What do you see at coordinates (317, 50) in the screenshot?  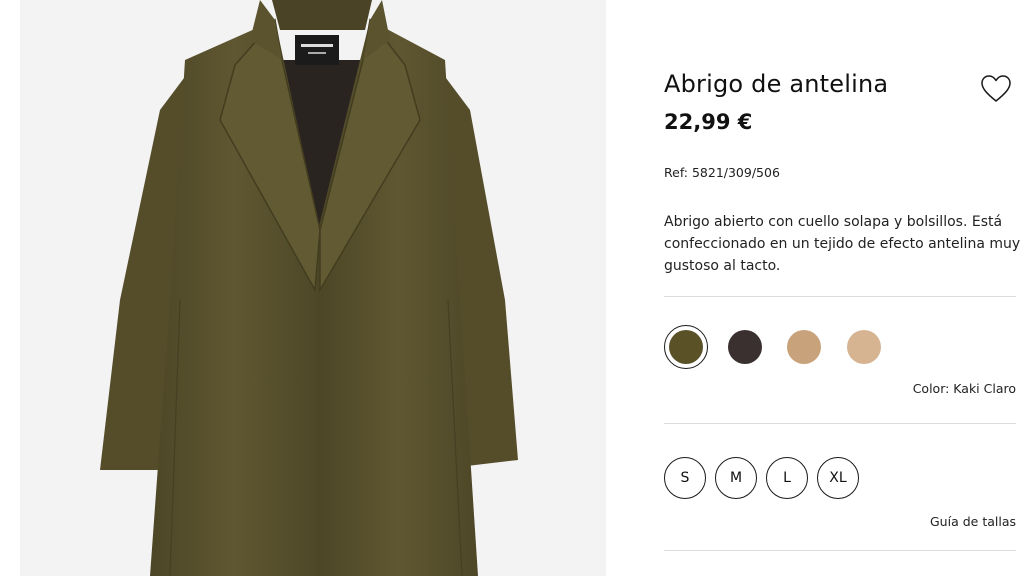 I see `brand-label` at bounding box center [317, 50].